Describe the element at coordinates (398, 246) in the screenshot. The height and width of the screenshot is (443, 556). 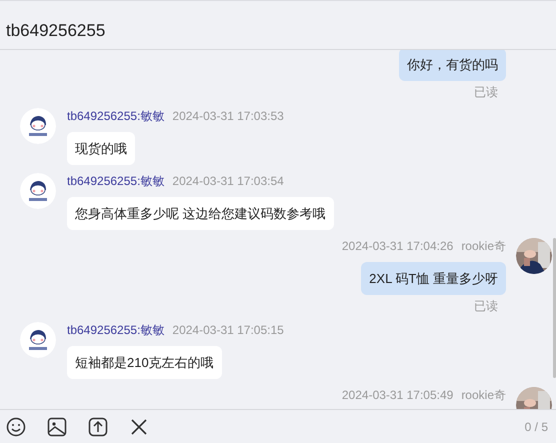
I see `timestamp: 2024-03-31 17:04:26` at that location.